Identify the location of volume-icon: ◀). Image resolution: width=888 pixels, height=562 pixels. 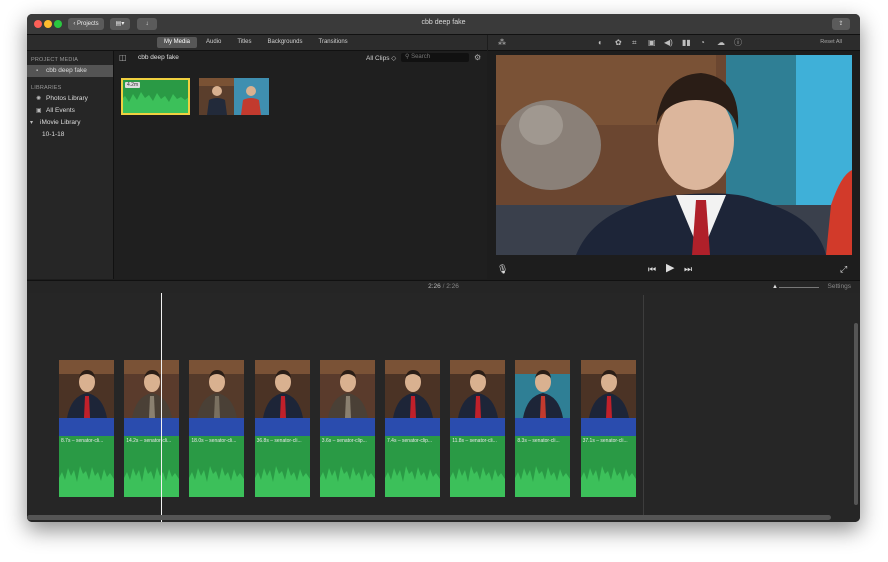
(668, 42).